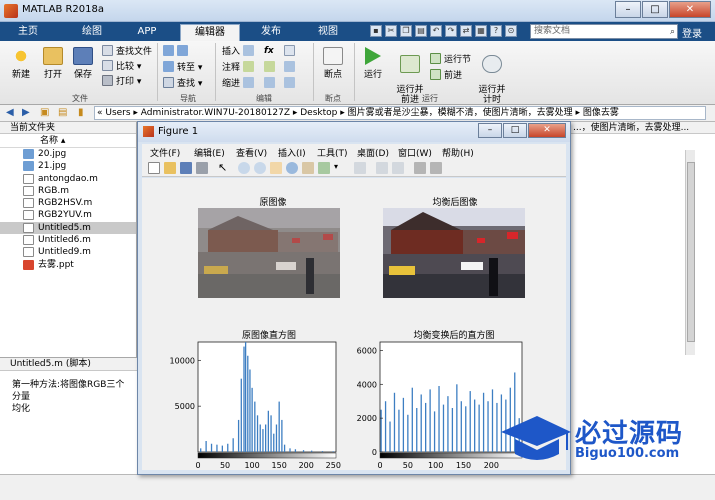 The width and height of the screenshot is (715, 500). I want to click on new-button: 新建, so click(21, 63).